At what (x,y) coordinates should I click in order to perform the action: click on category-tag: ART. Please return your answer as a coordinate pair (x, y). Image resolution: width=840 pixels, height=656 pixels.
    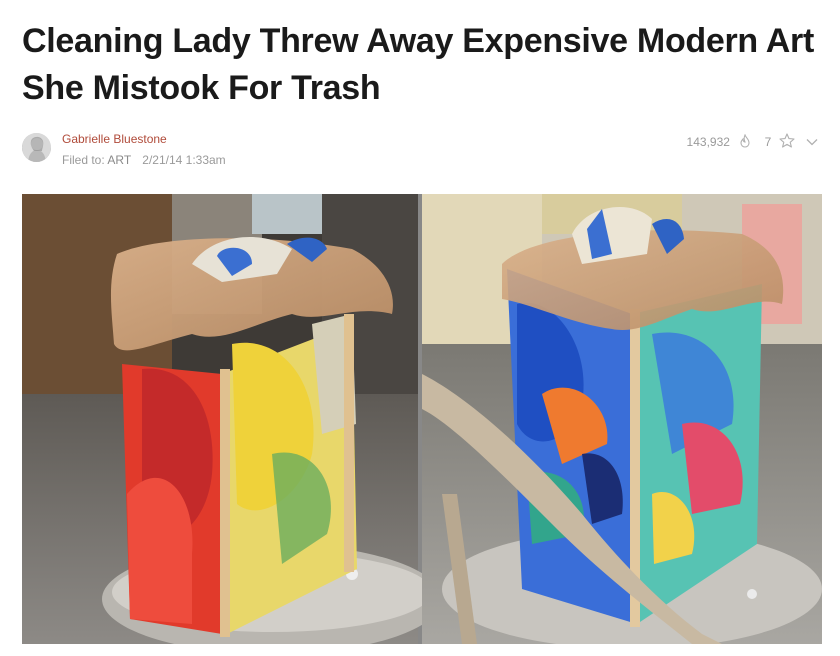
    Looking at the image, I should click on (119, 160).